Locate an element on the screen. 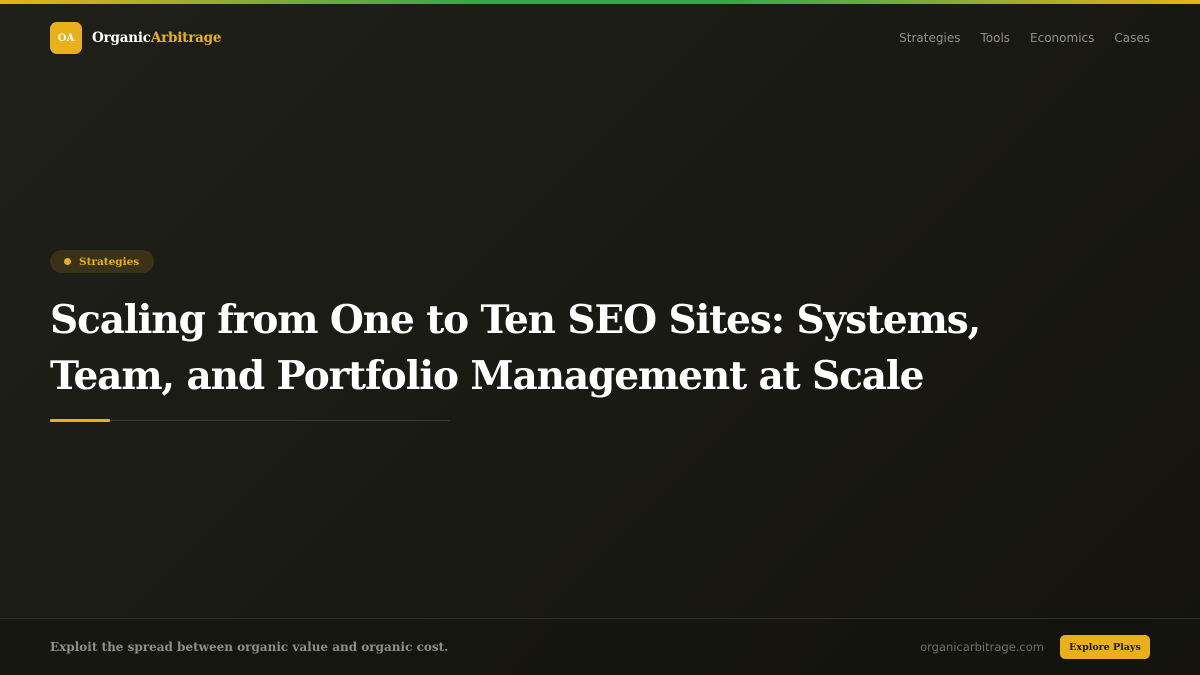 Image resolution: width=1200 pixels, height=675 pixels. category-dot-icon is located at coordinates (67, 261).